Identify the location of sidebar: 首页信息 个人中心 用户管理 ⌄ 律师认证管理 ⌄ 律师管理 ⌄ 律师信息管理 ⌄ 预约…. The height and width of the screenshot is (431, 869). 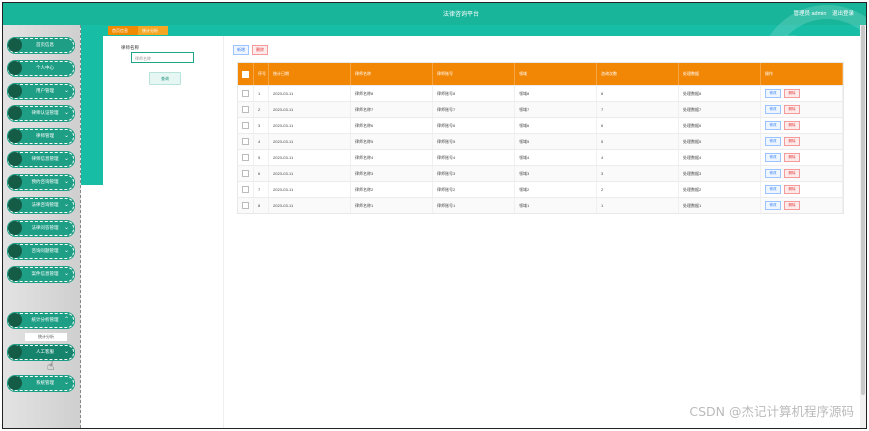
(42, 226).